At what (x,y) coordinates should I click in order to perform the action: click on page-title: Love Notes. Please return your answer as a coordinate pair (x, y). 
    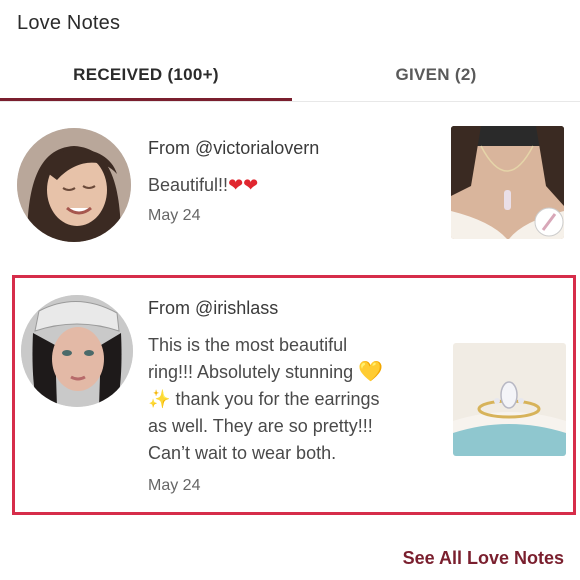
    Looking at the image, I should click on (69, 23).